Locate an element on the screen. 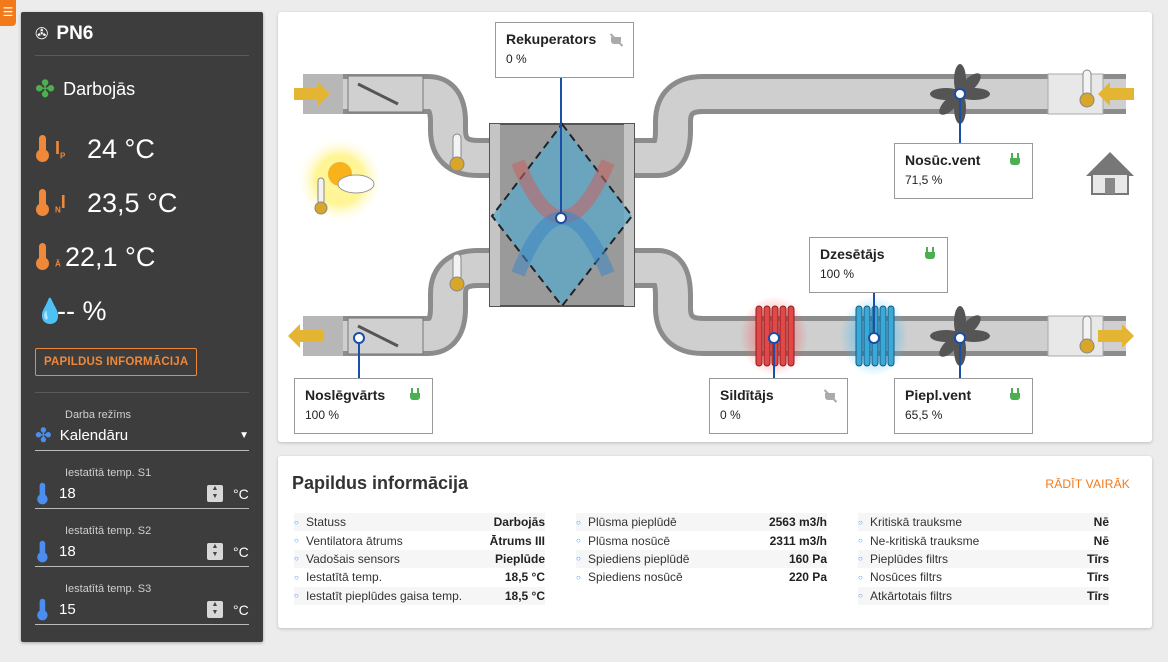  info-row: ○ Ventilatora ātrums Ātrums III is located at coordinates (419, 540).